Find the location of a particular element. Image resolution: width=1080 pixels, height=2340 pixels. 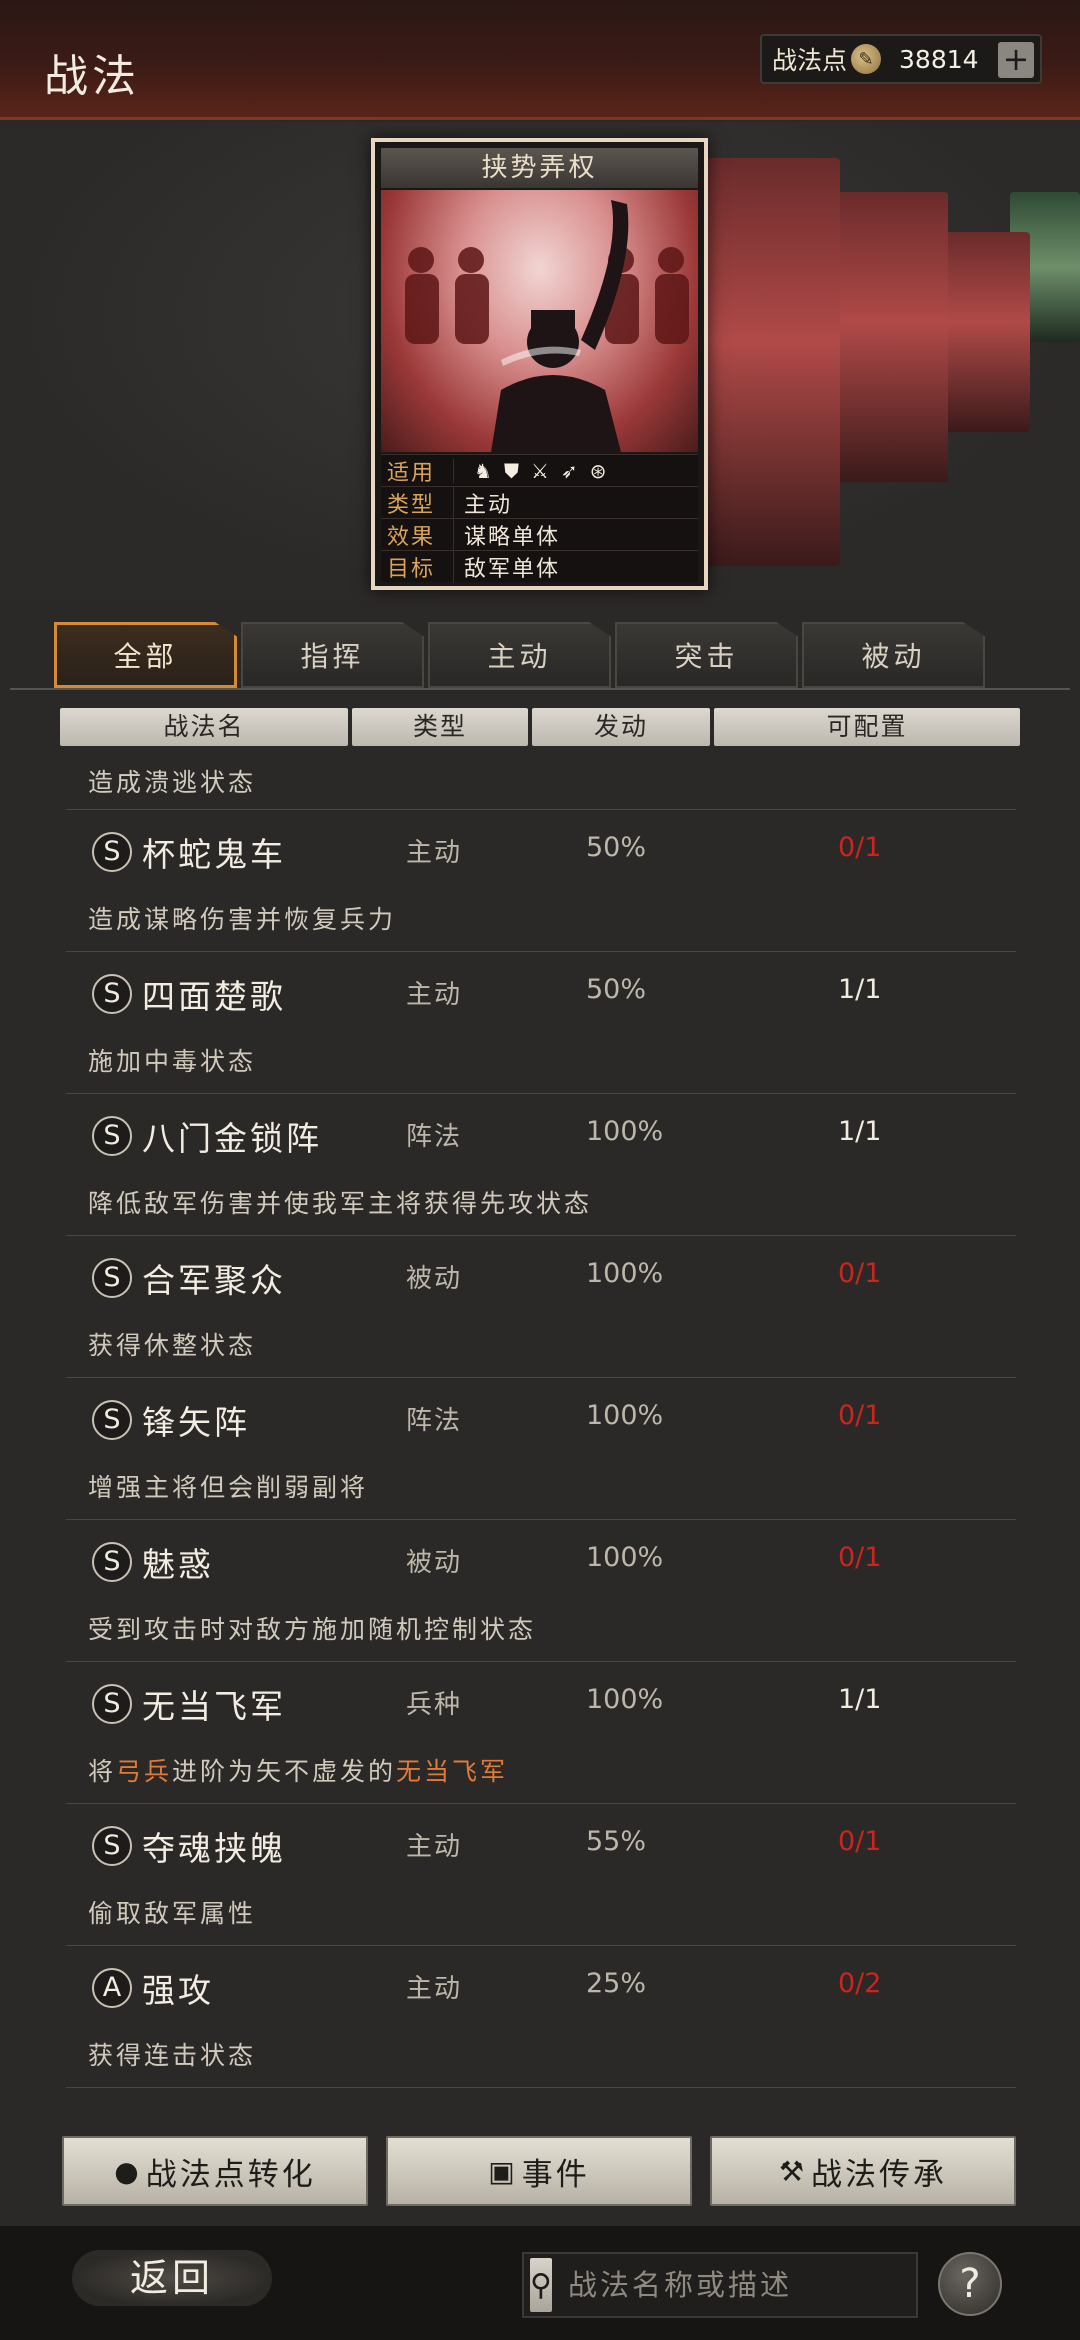

shield-icon: ⛊ is located at coordinates (512, 470).